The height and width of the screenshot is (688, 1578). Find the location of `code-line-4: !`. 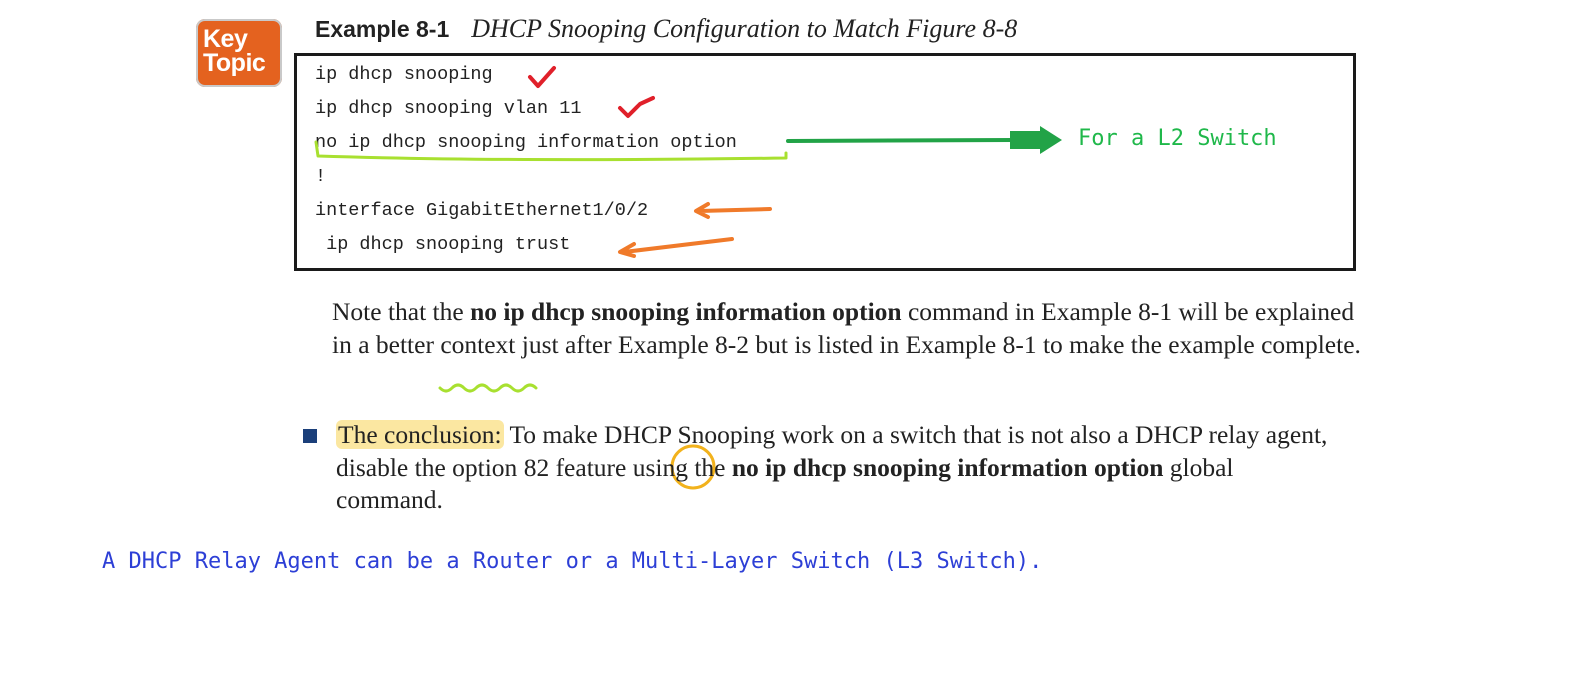

code-line-4: ! is located at coordinates (321, 176).